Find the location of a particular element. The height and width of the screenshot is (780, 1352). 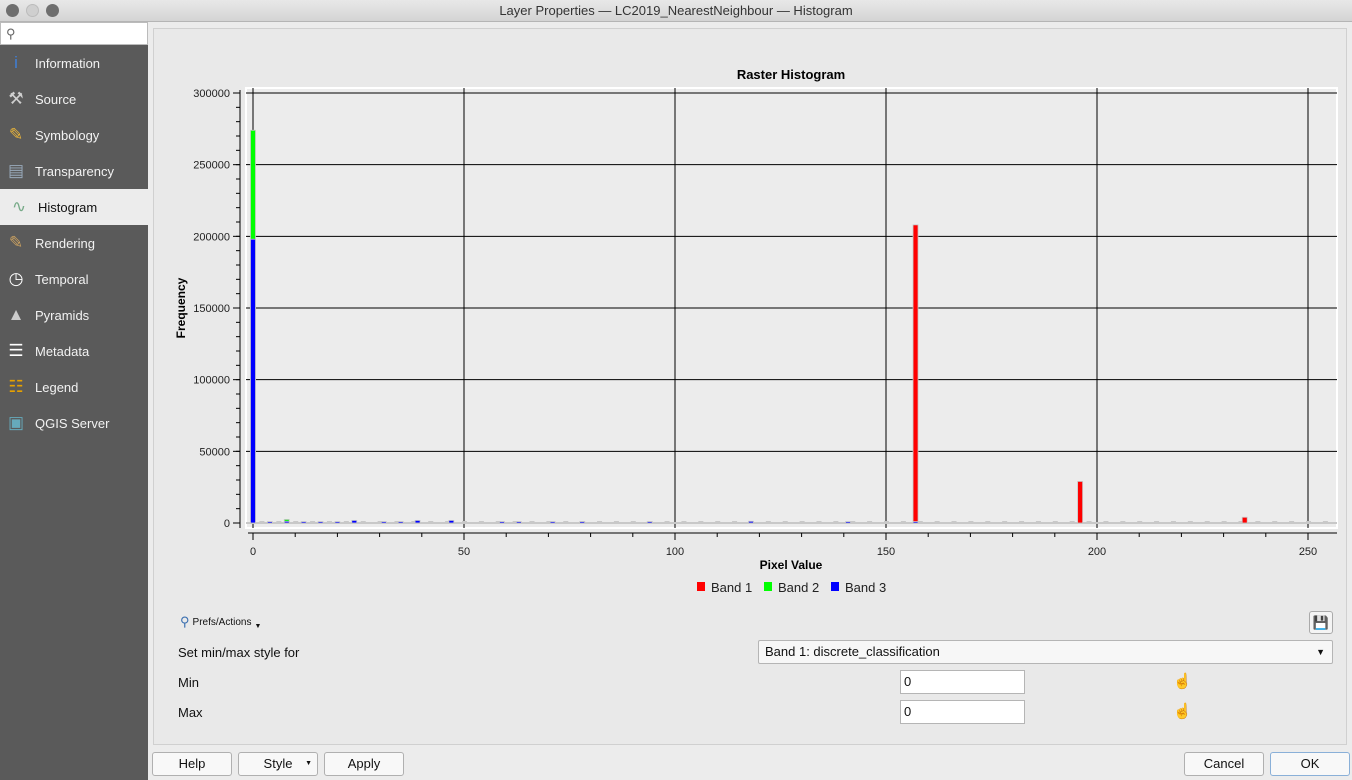

save-icon: 💾 is located at coordinates (1321, 622).